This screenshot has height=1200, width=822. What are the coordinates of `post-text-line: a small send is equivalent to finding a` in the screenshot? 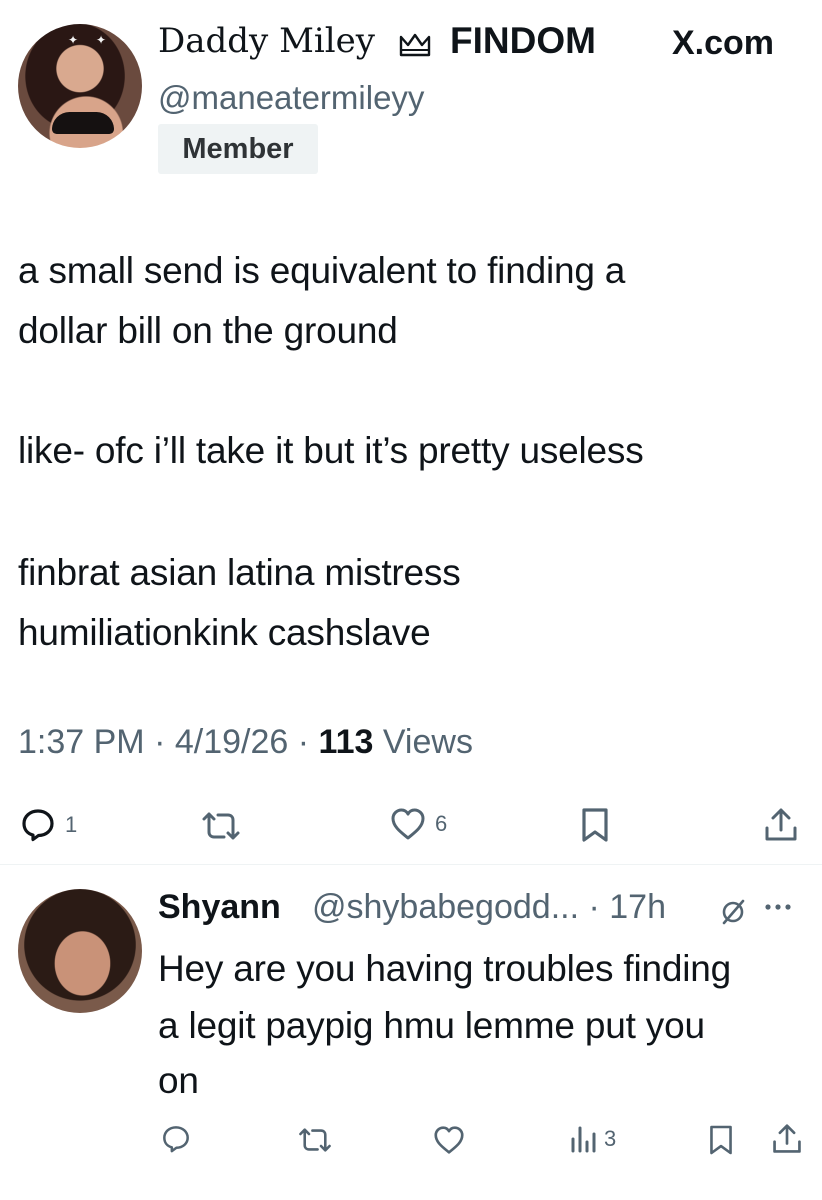 It's located at (322, 270).